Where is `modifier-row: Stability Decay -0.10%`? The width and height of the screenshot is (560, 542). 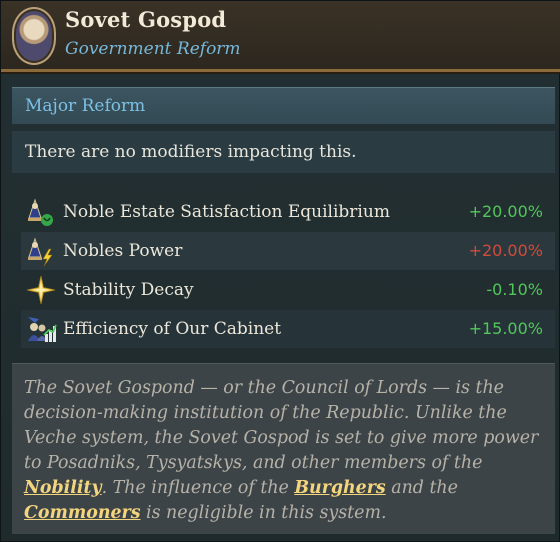
modifier-row: Stability Decay -0.10% is located at coordinates (288, 290).